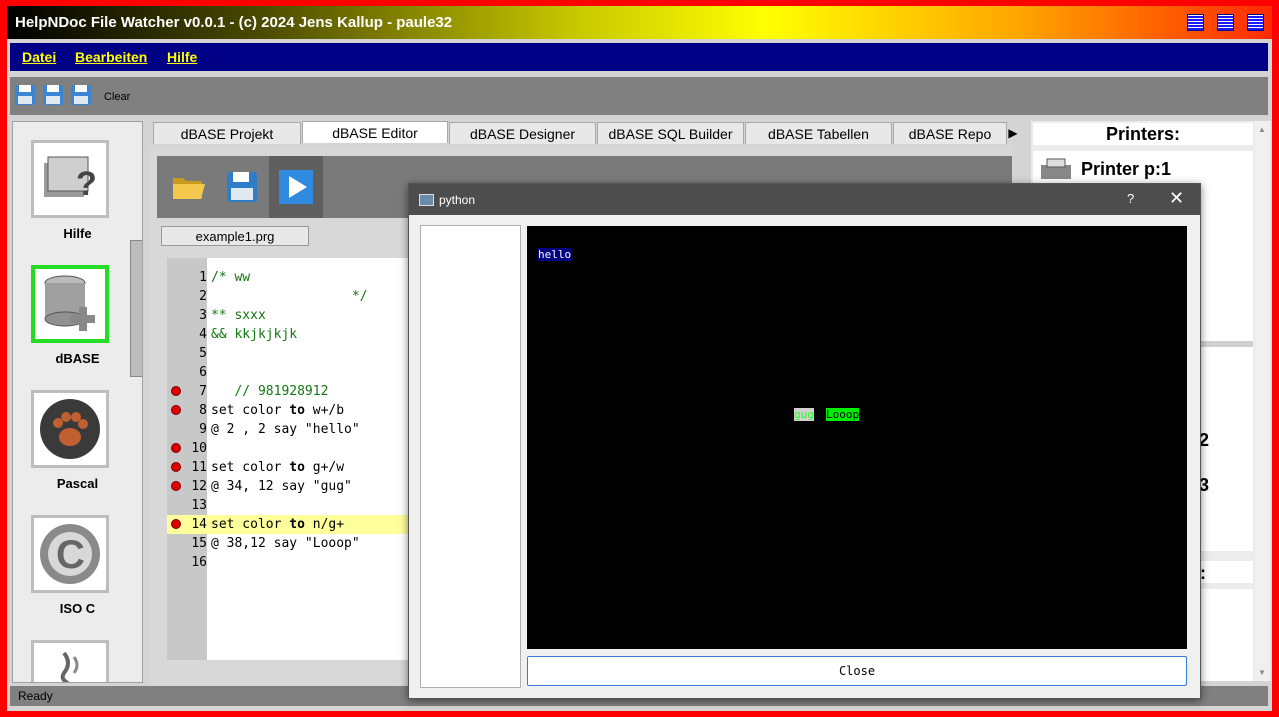 This screenshot has width=1279, height=717. Describe the element at coordinates (289, 372) in the screenshot. I see `code-line: 6` at that location.